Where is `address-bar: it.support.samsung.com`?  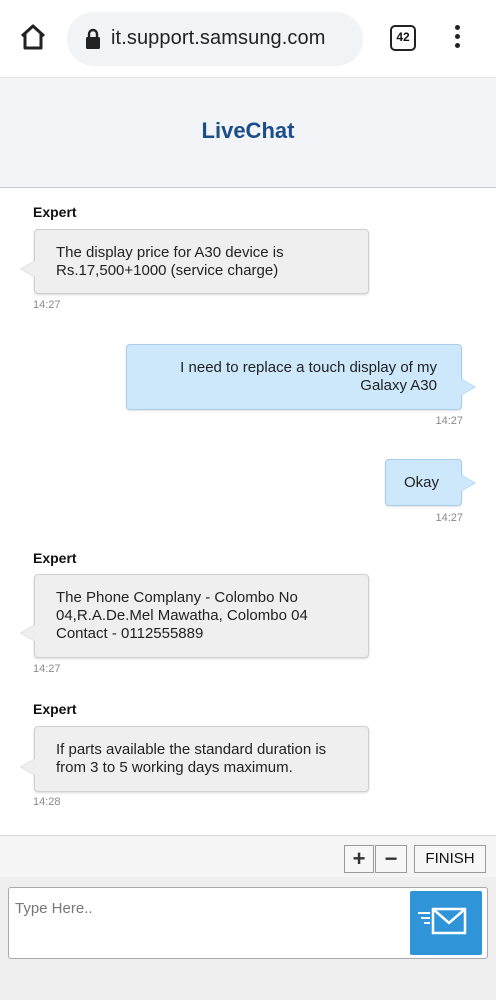 address-bar: it.support.samsung.com is located at coordinates (215, 39).